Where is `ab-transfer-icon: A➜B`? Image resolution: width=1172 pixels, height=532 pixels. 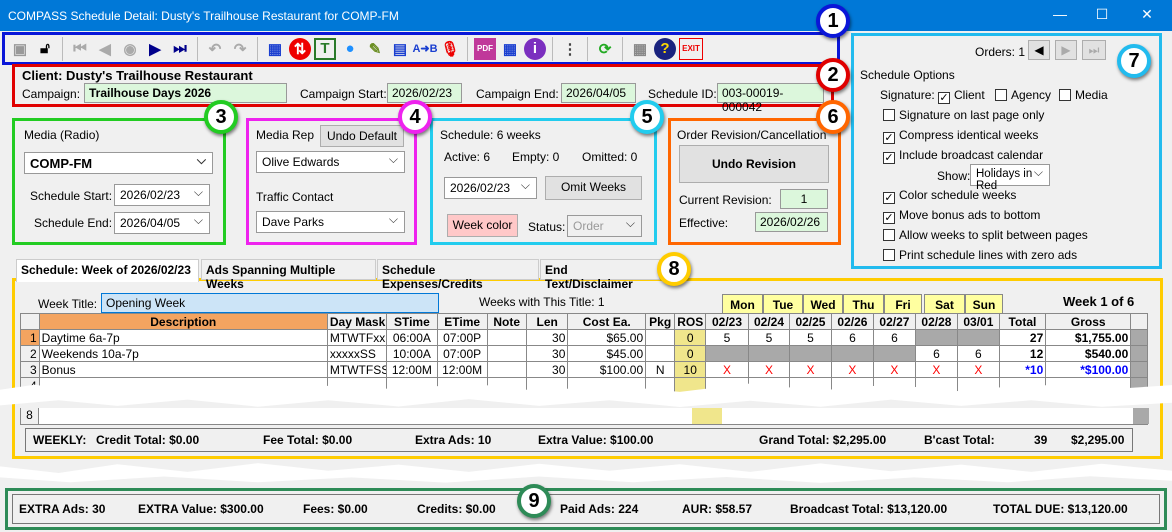 ab-transfer-icon: A➜B is located at coordinates (424, 49).